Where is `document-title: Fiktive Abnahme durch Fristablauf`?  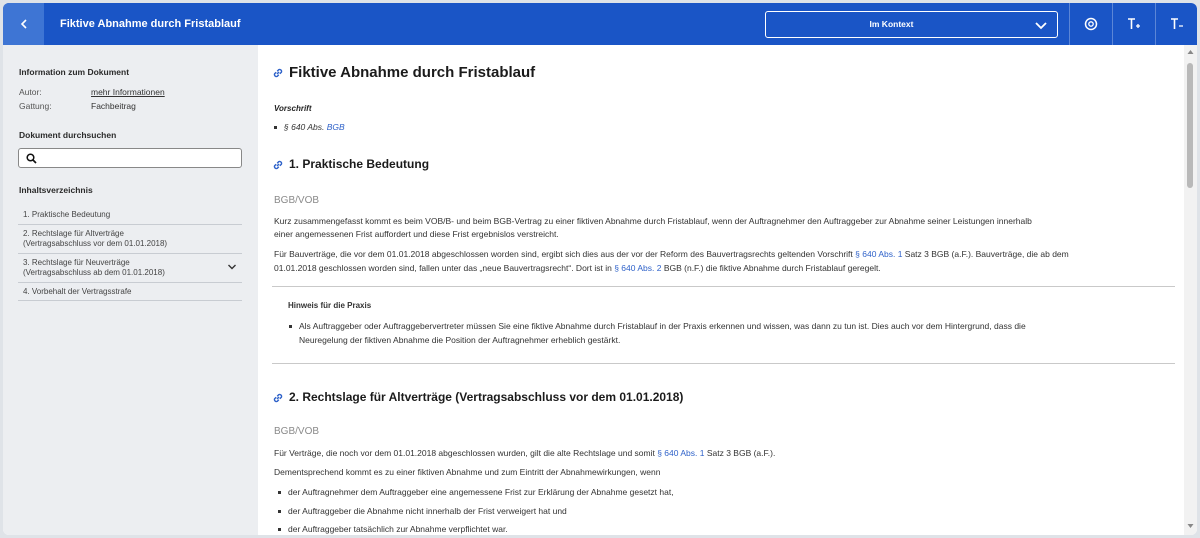
document-title: Fiktive Abnahme durch Fristablauf is located at coordinates (403, 72).